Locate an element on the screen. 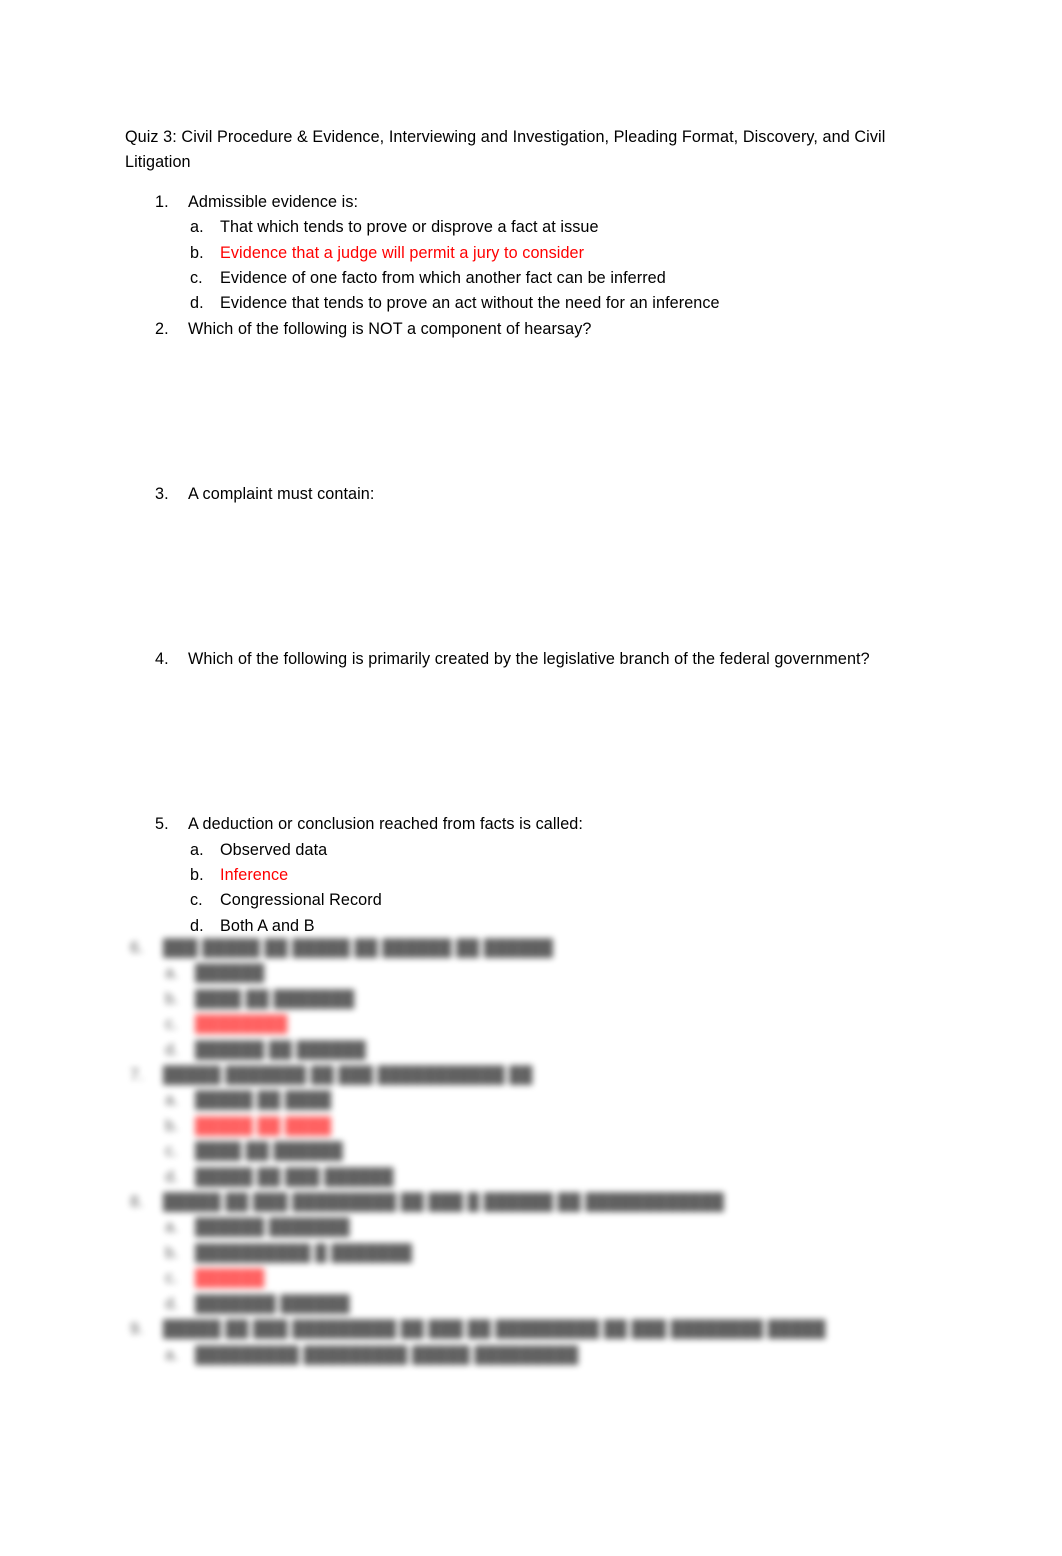 The image size is (1062, 1556). answer-text: ██████████ █ ███████ is located at coordinates (304, 1252).